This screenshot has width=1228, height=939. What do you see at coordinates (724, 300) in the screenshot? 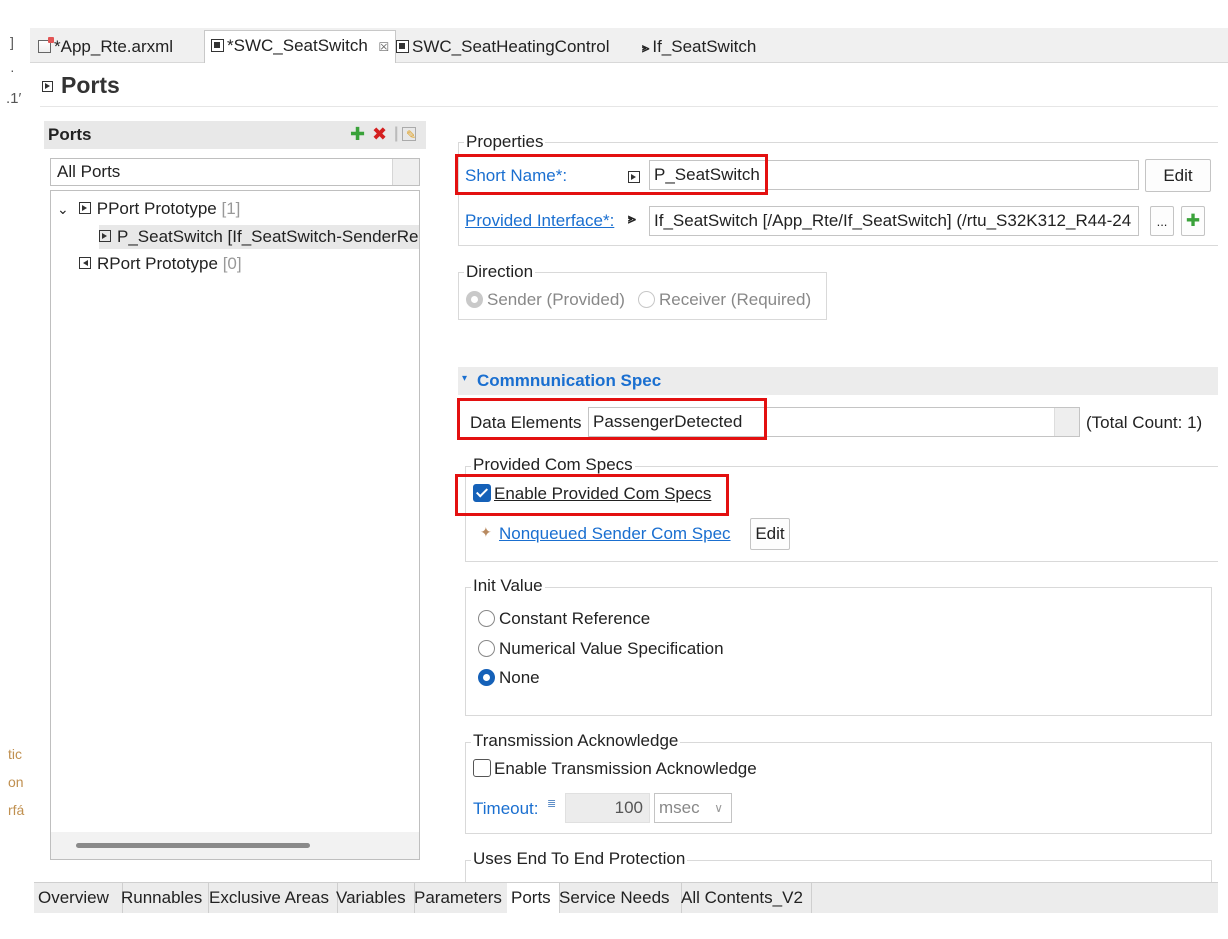
I see `receiver-radio: Receiver (Required)` at bounding box center [724, 300].